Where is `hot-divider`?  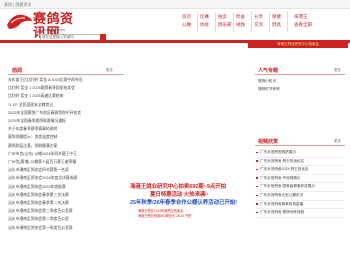
hot-divider is located at coordinates (300, 74).